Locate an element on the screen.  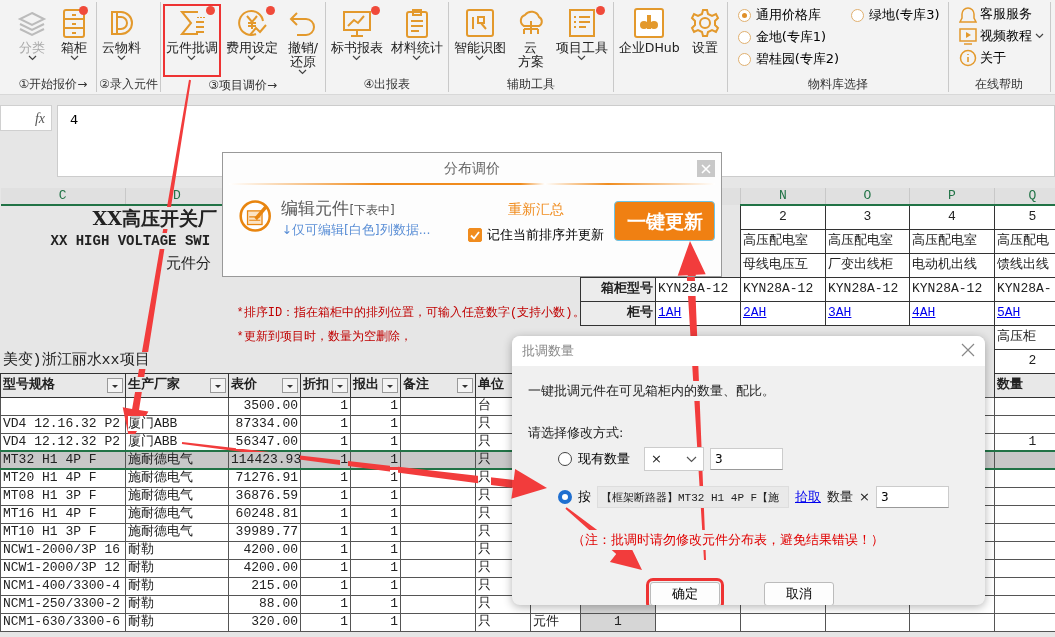
column-heading: 数量 is located at coordinates (1010, 384).